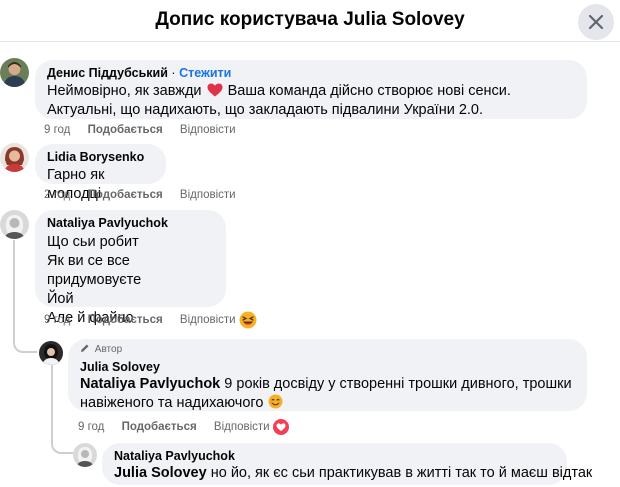  Describe the element at coordinates (93, 242) in the screenshot. I see `comment-text-line: Що сьи робит` at that location.